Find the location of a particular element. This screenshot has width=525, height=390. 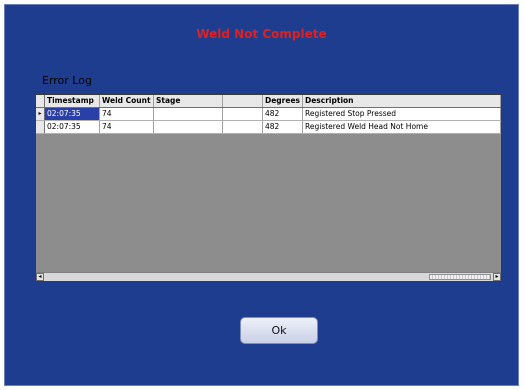

column-header-blank is located at coordinates (243, 101).